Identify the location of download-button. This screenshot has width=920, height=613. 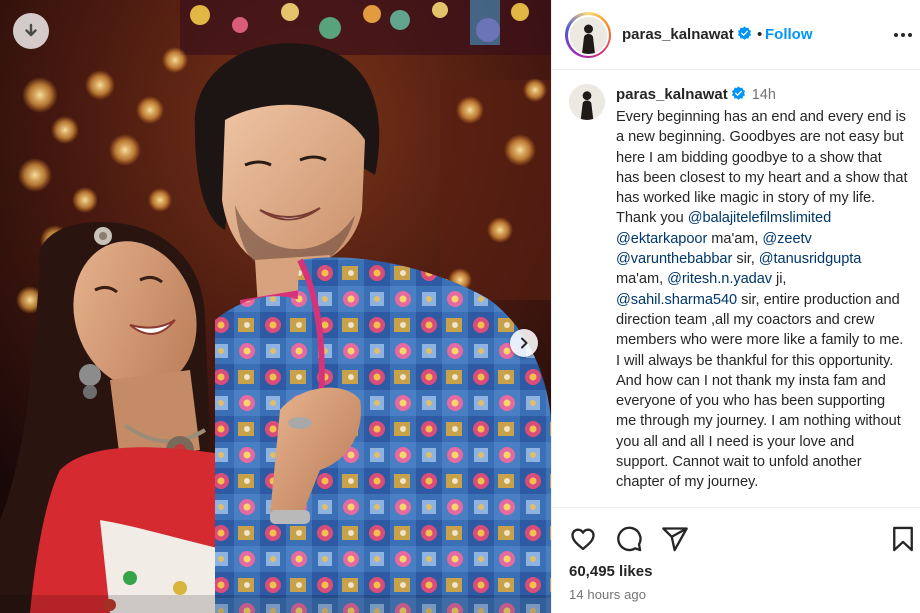
(31, 31).